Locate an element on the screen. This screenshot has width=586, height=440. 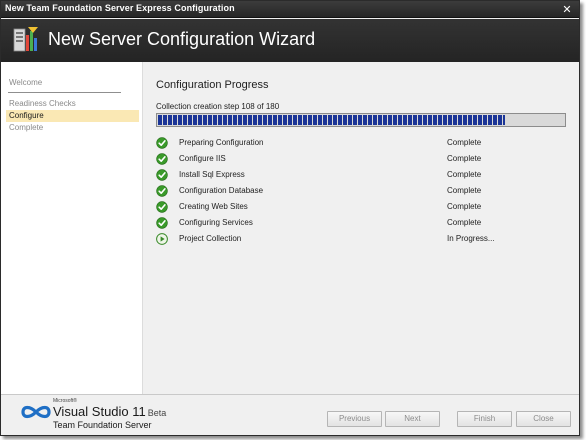
server-wizard-icon is located at coordinates (25, 39).